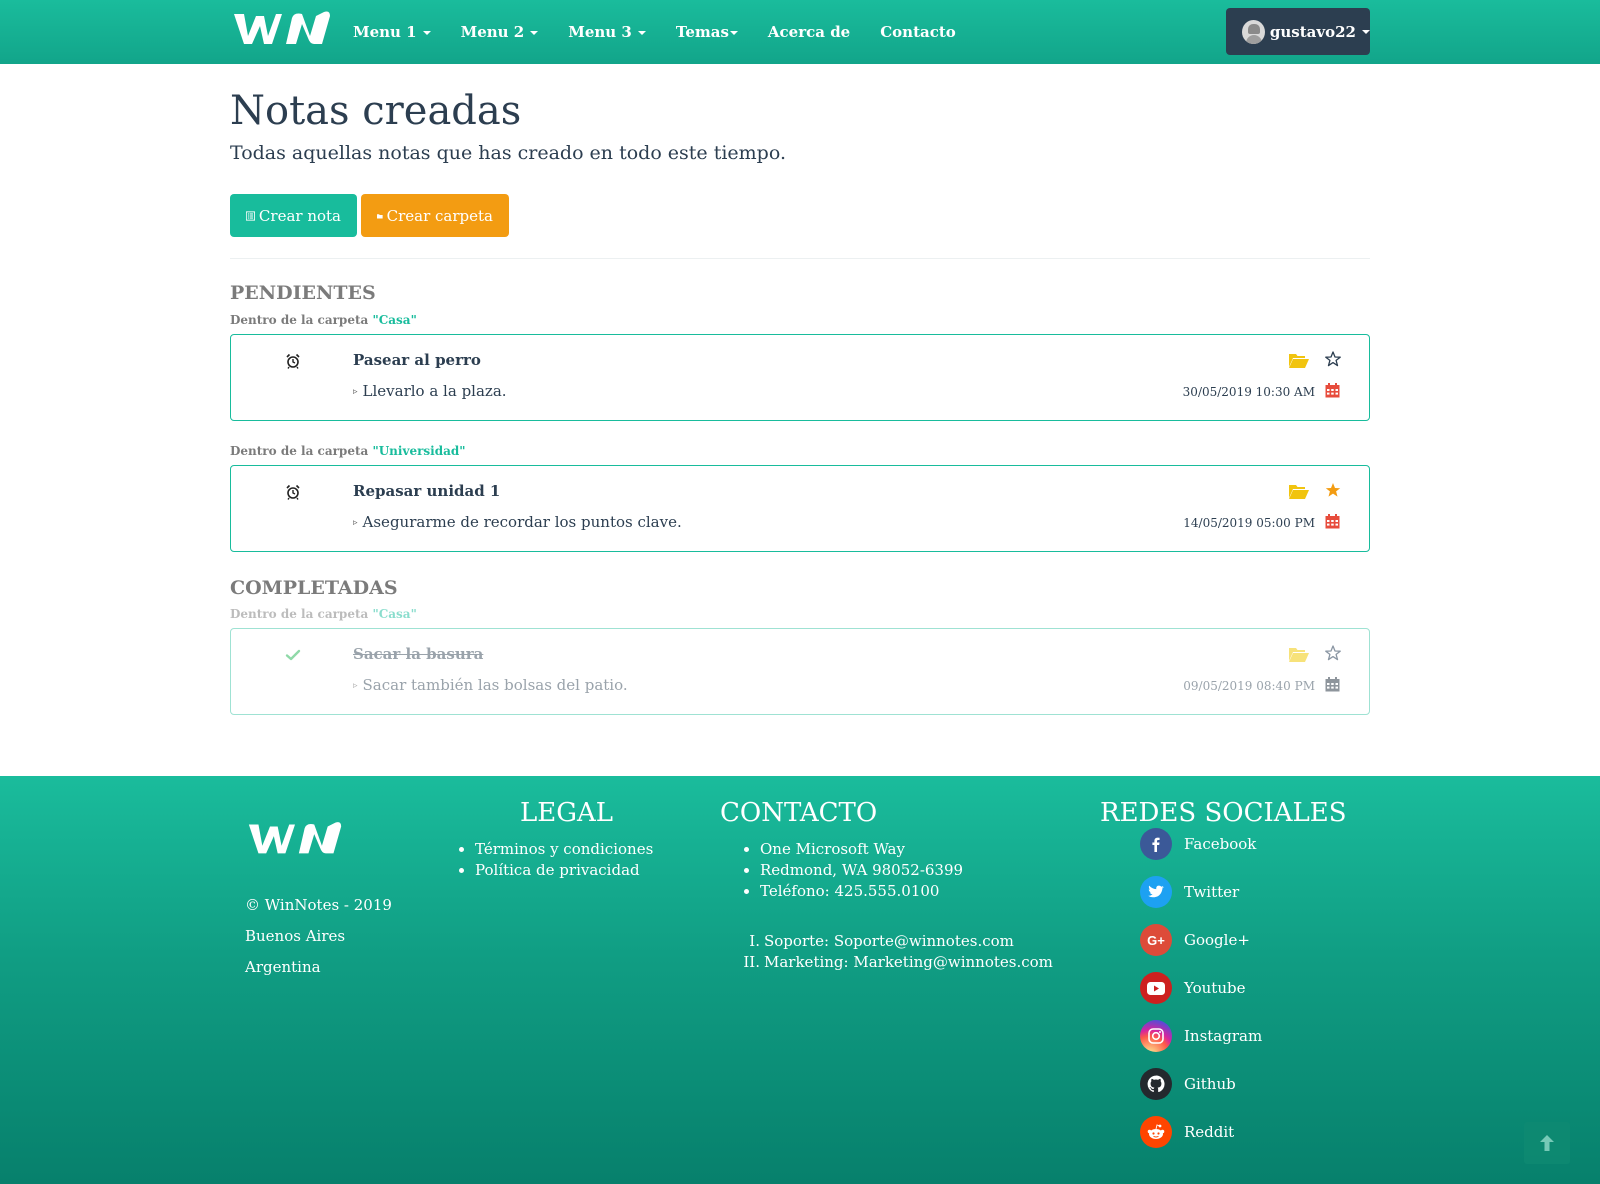 The image size is (1600, 1184). What do you see at coordinates (1220, 844) in the screenshot?
I see `social-label: Facebook` at bounding box center [1220, 844].